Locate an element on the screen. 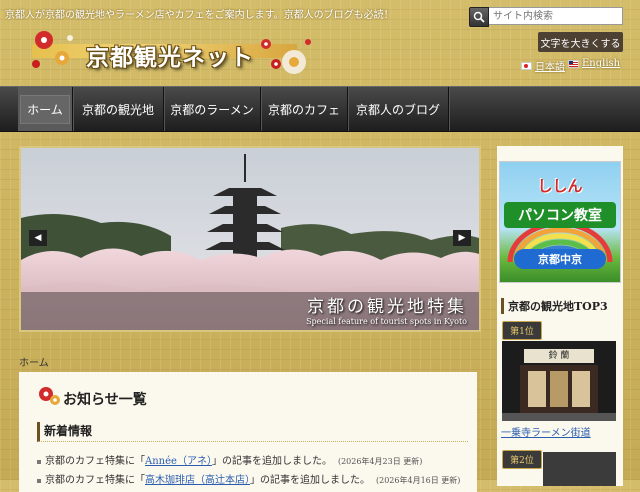 The image size is (640, 492). nav-item-cafe: 京都のカフェ is located at coordinates (304, 109).